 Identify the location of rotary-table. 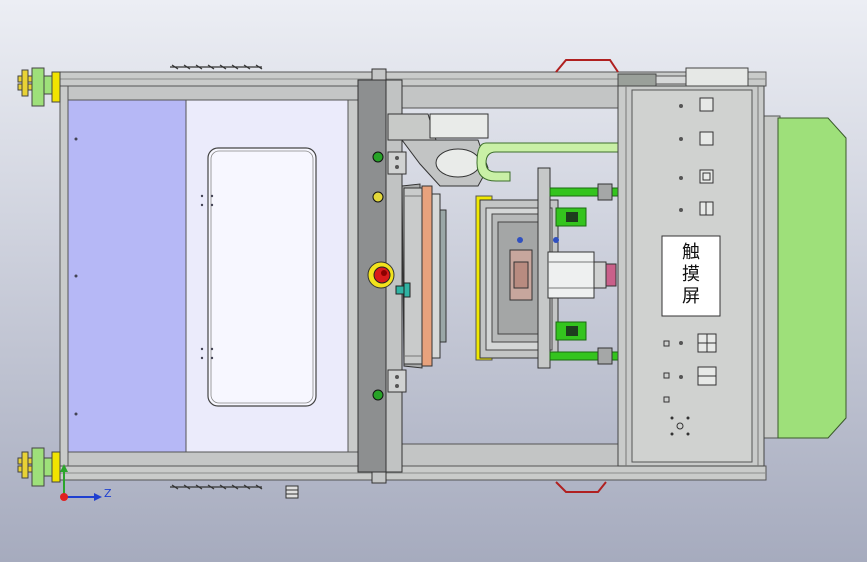
(424, 276).